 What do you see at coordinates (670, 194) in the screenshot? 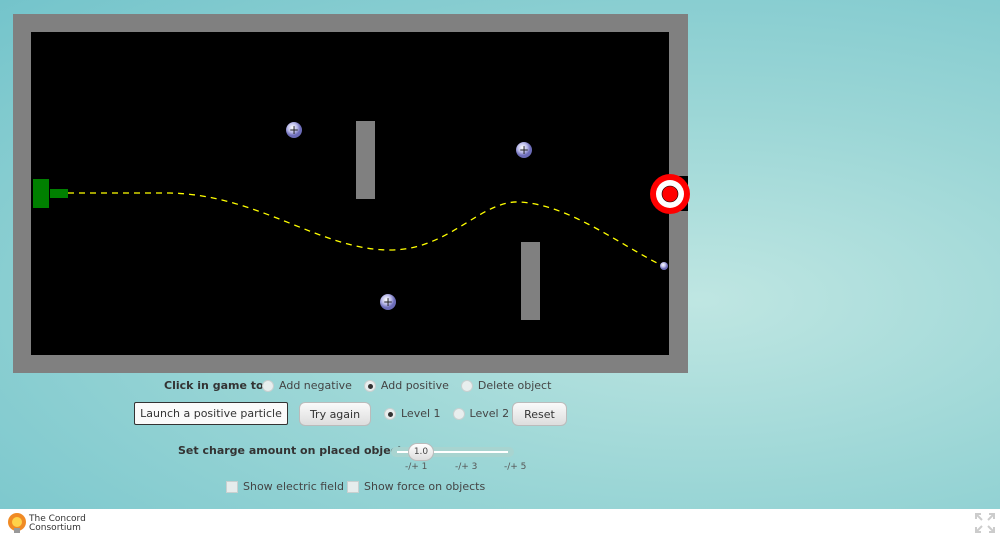
I see `target` at bounding box center [670, 194].